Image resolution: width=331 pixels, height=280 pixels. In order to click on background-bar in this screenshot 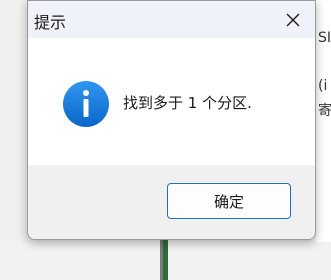, I will do `click(164, 260)`.